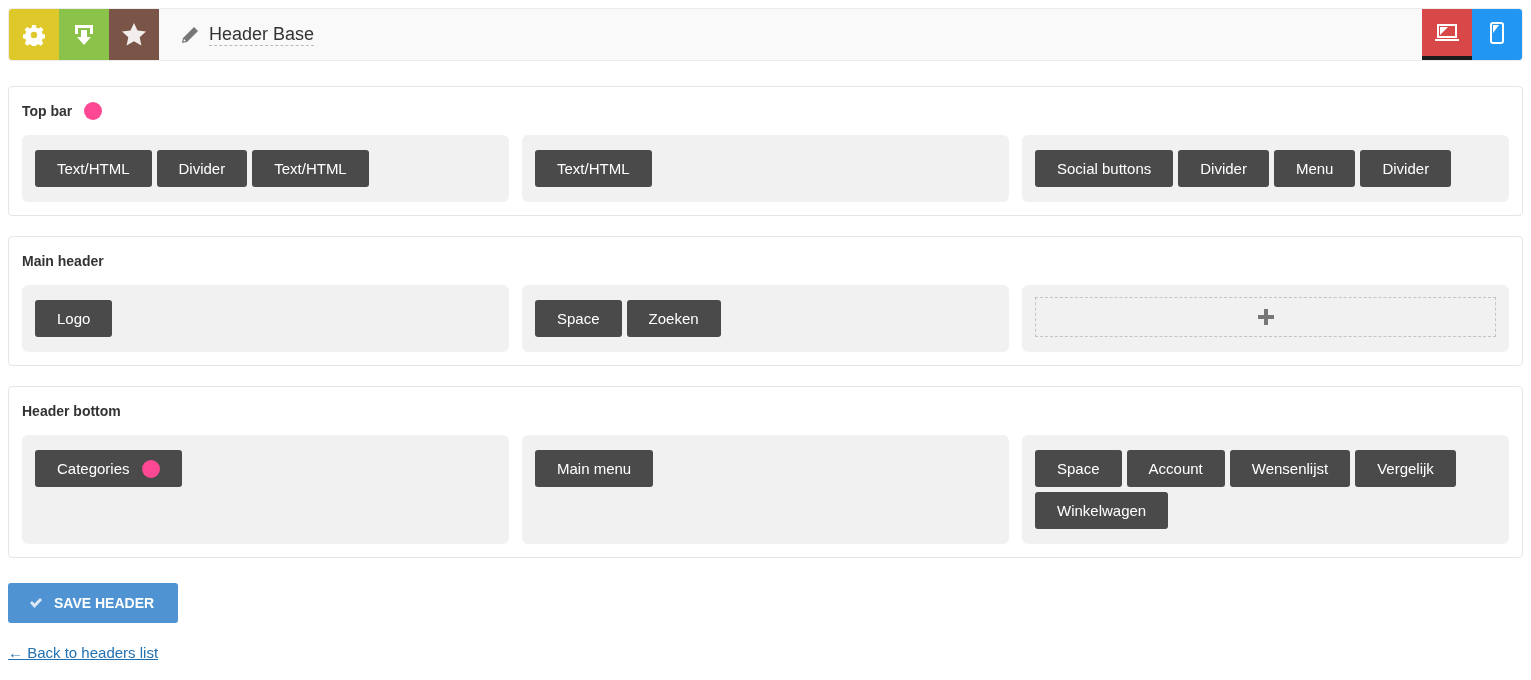 The image size is (1531, 680). Describe the element at coordinates (1104, 168) in the screenshot. I see `header-element: Social buttons` at that location.